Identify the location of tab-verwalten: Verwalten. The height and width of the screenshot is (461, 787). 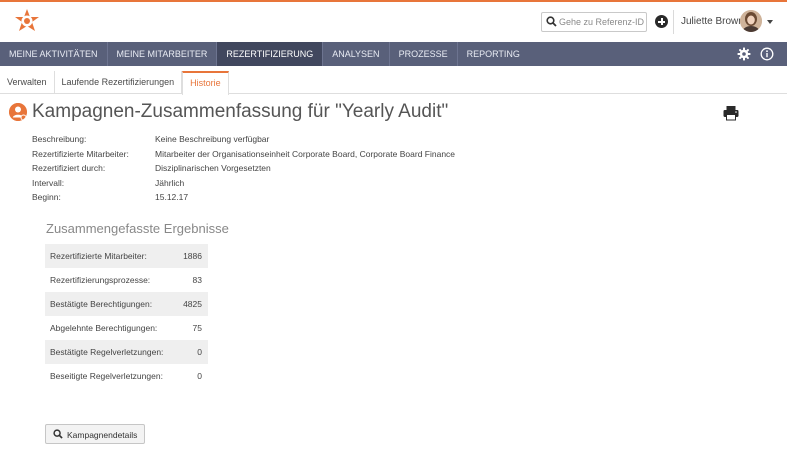
(27, 82).